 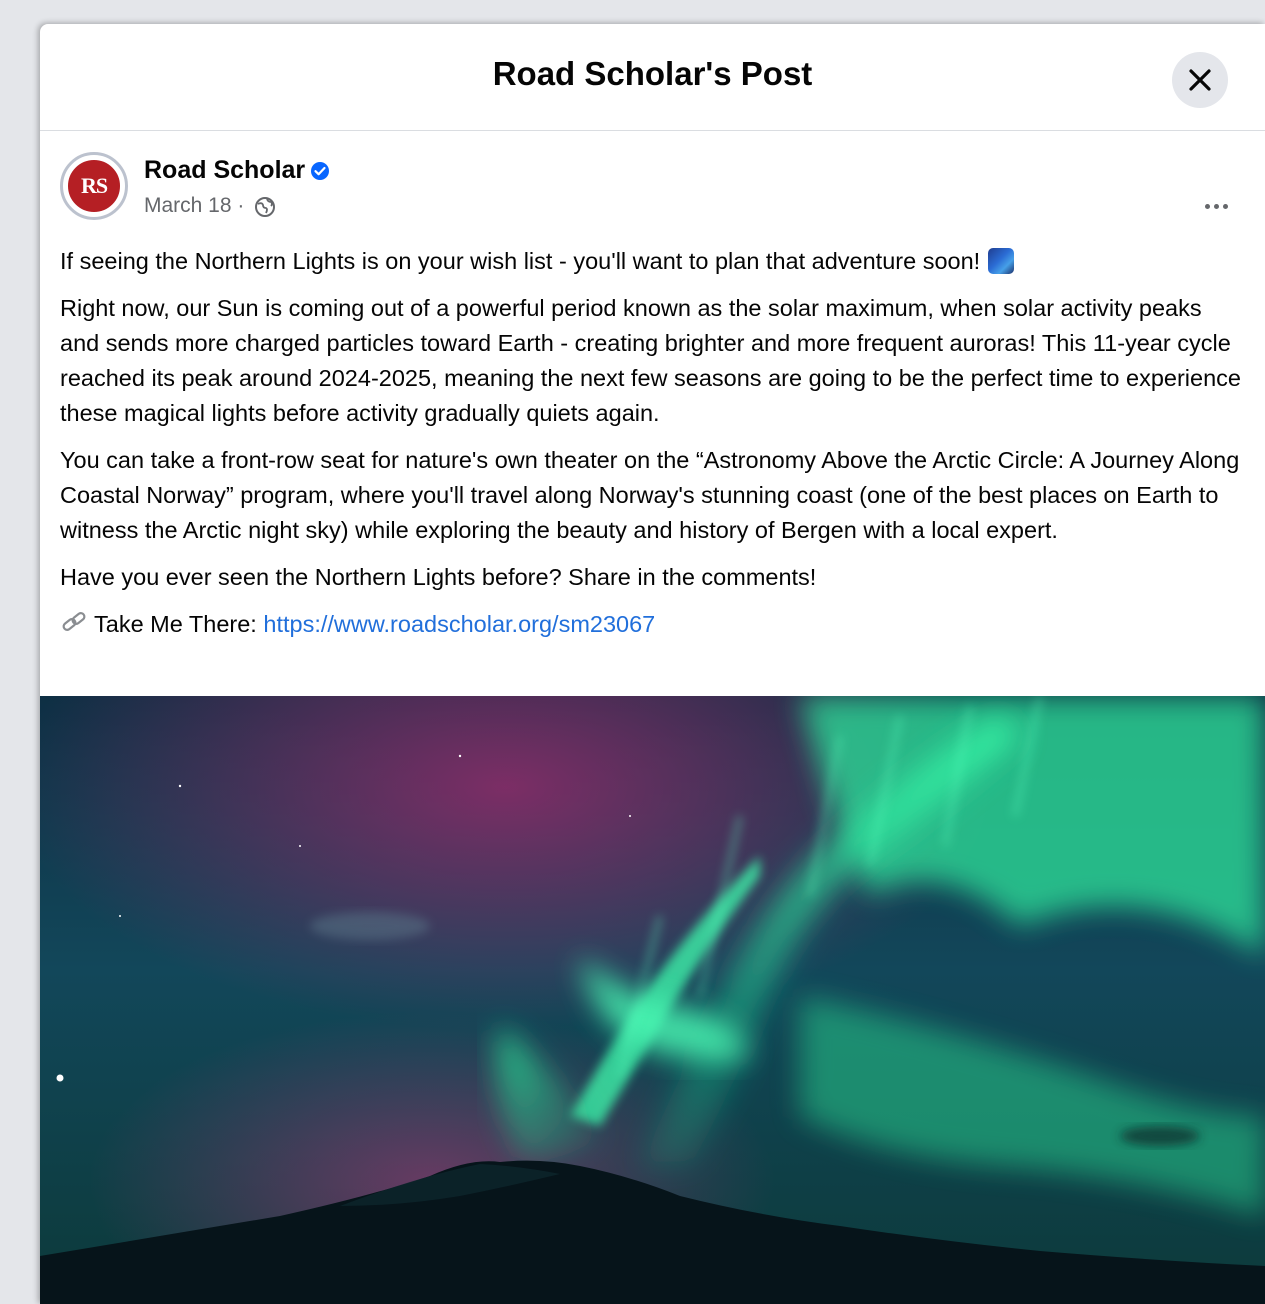 I want to click on post-header: RS Road Scholar March 18 ·, so click(x=652, y=180).